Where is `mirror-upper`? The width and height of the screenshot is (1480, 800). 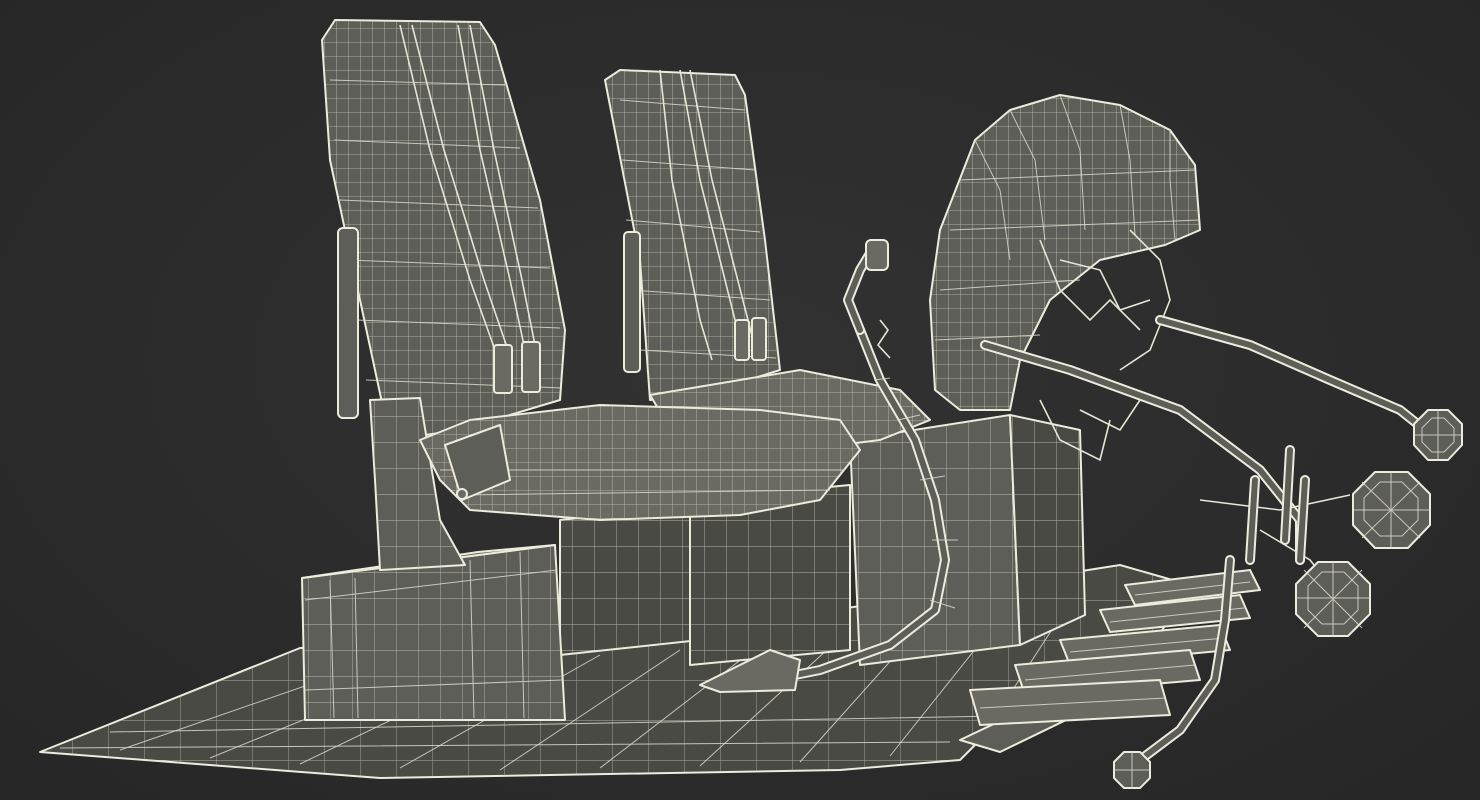
mirror-upper is located at coordinates (1438, 435).